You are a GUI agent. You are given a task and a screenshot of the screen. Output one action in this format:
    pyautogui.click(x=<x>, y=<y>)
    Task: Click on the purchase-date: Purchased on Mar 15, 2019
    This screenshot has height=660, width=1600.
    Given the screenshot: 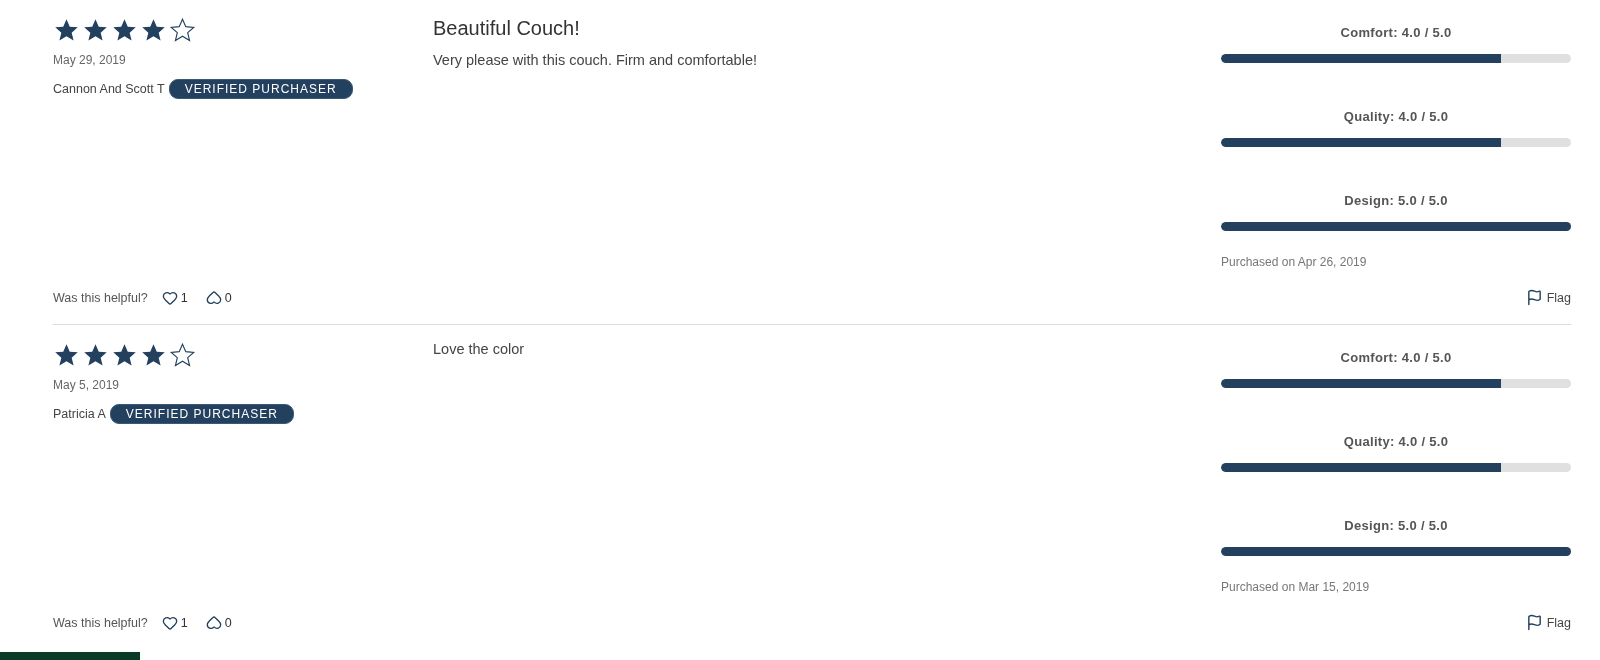 What is the action you would take?
    pyautogui.click(x=1296, y=587)
    